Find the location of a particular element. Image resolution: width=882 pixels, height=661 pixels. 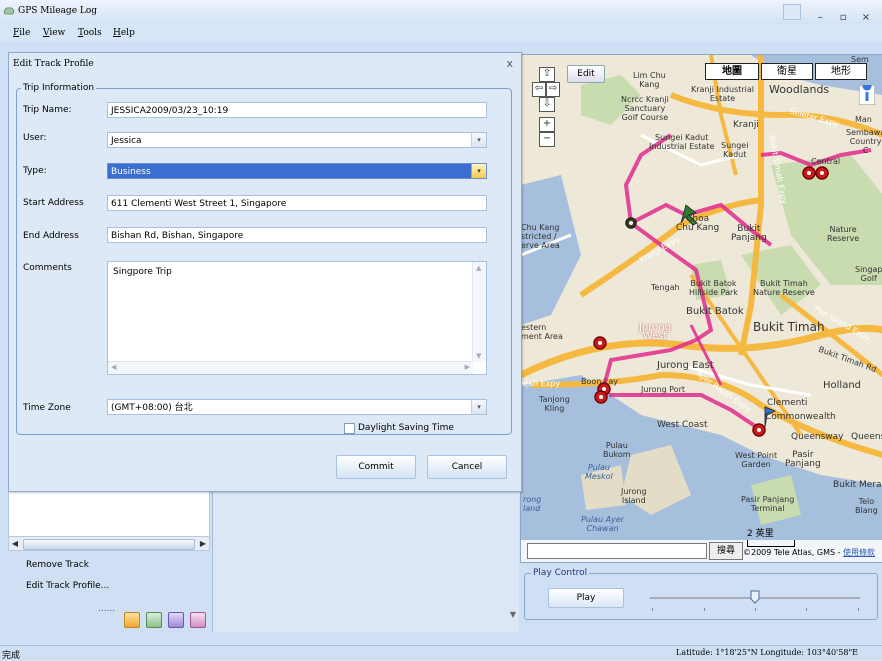

map-label: Sembawa Country C is located at coordinates (864, 141).